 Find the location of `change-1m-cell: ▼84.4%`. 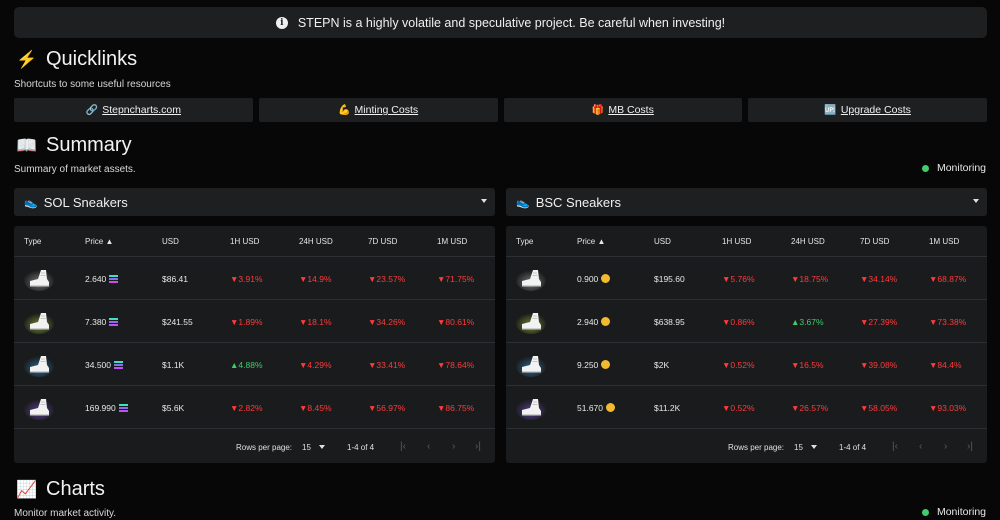

change-1m-cell: ▼84.4% is located at coordinates (945, 365).